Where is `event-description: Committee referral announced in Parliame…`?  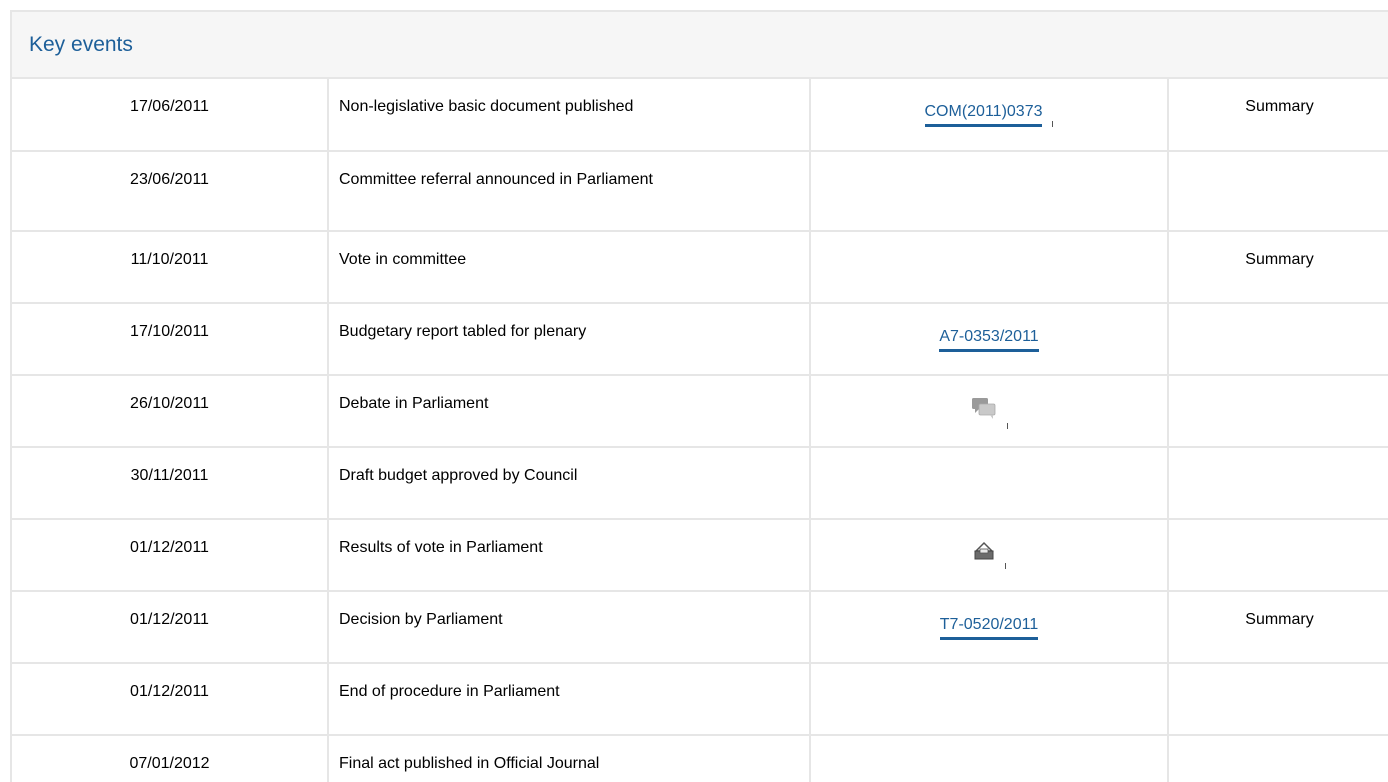 event-description: Committee referral announced in Parliame… is located at coordinates (569, 191).